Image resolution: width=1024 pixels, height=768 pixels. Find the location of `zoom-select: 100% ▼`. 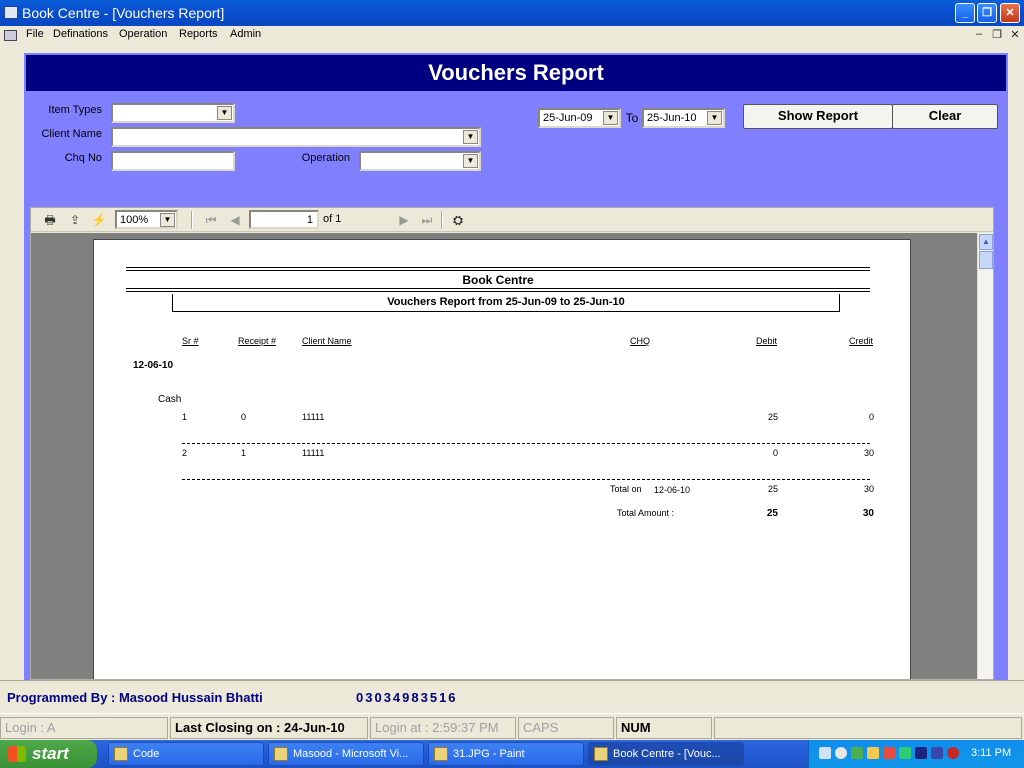

zoom-select: 100% ▼ is located at coordinates (146, 219).